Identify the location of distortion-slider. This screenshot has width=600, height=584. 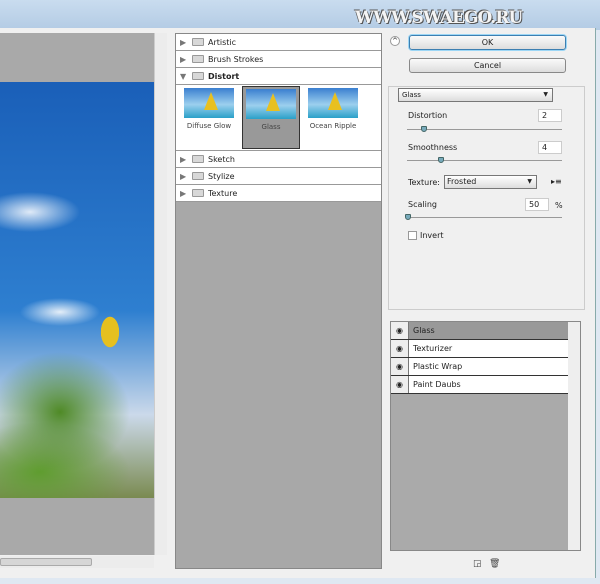
(484, 129).